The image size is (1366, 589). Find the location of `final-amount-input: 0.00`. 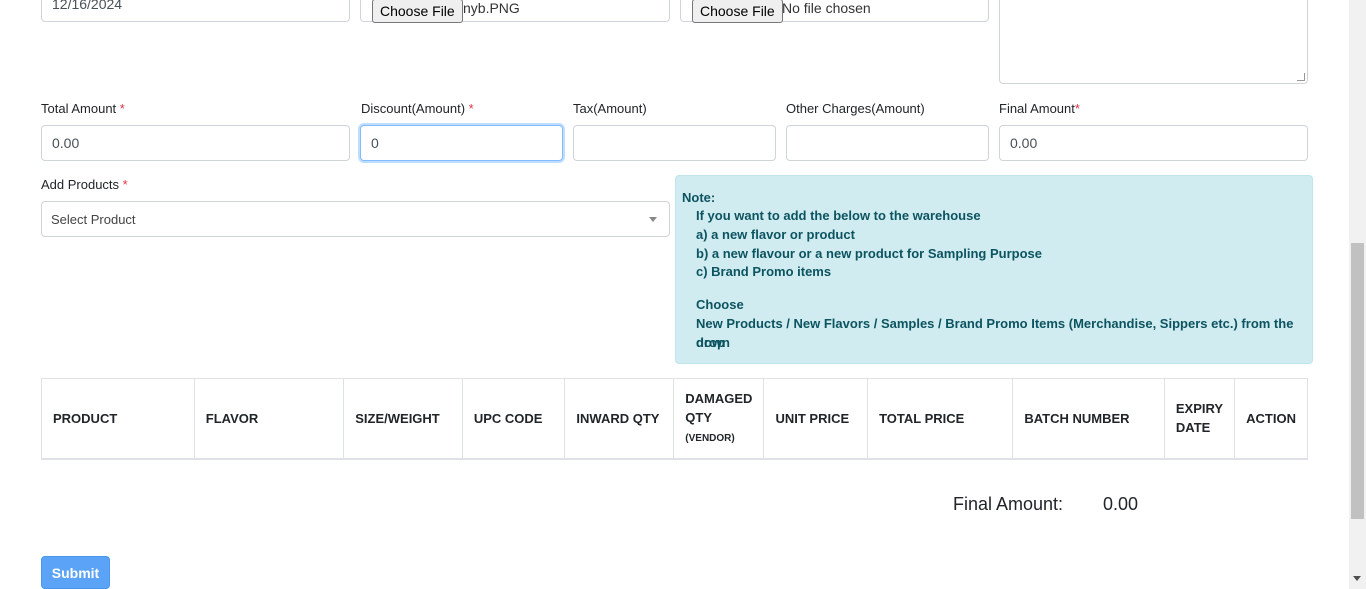

final-amount-input: 0.00 is located at coordinates (1153, 143).